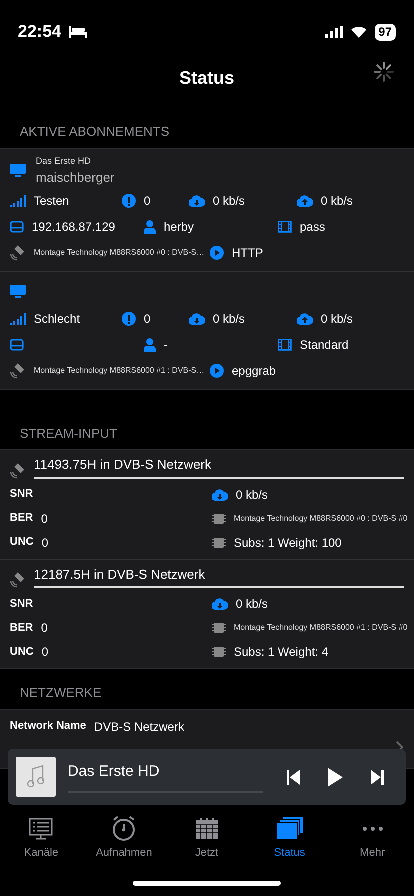  I want to click on tab: Jetzt, so click(207, 838).